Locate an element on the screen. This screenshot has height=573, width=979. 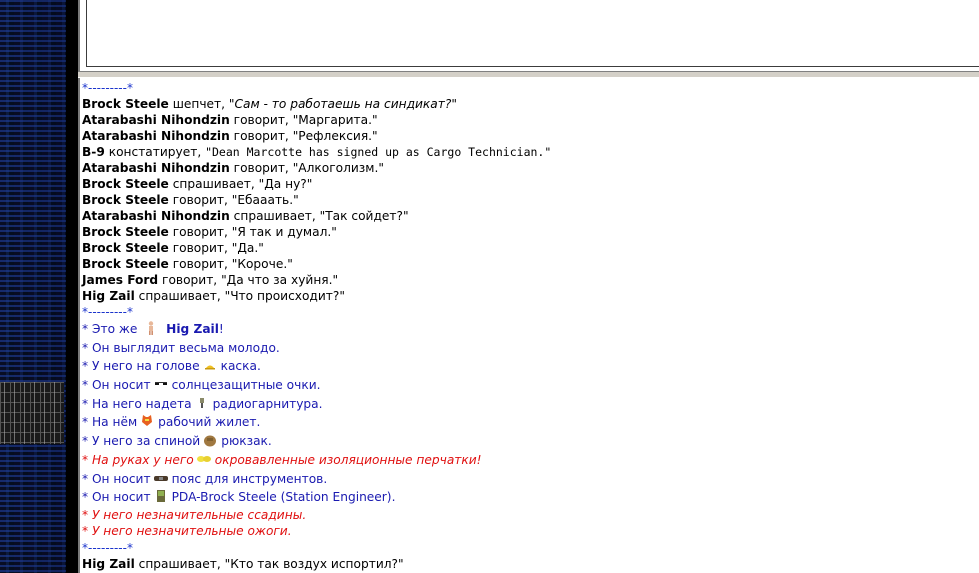
speech-verb: шепчет, is located at coordinates (198, 104).